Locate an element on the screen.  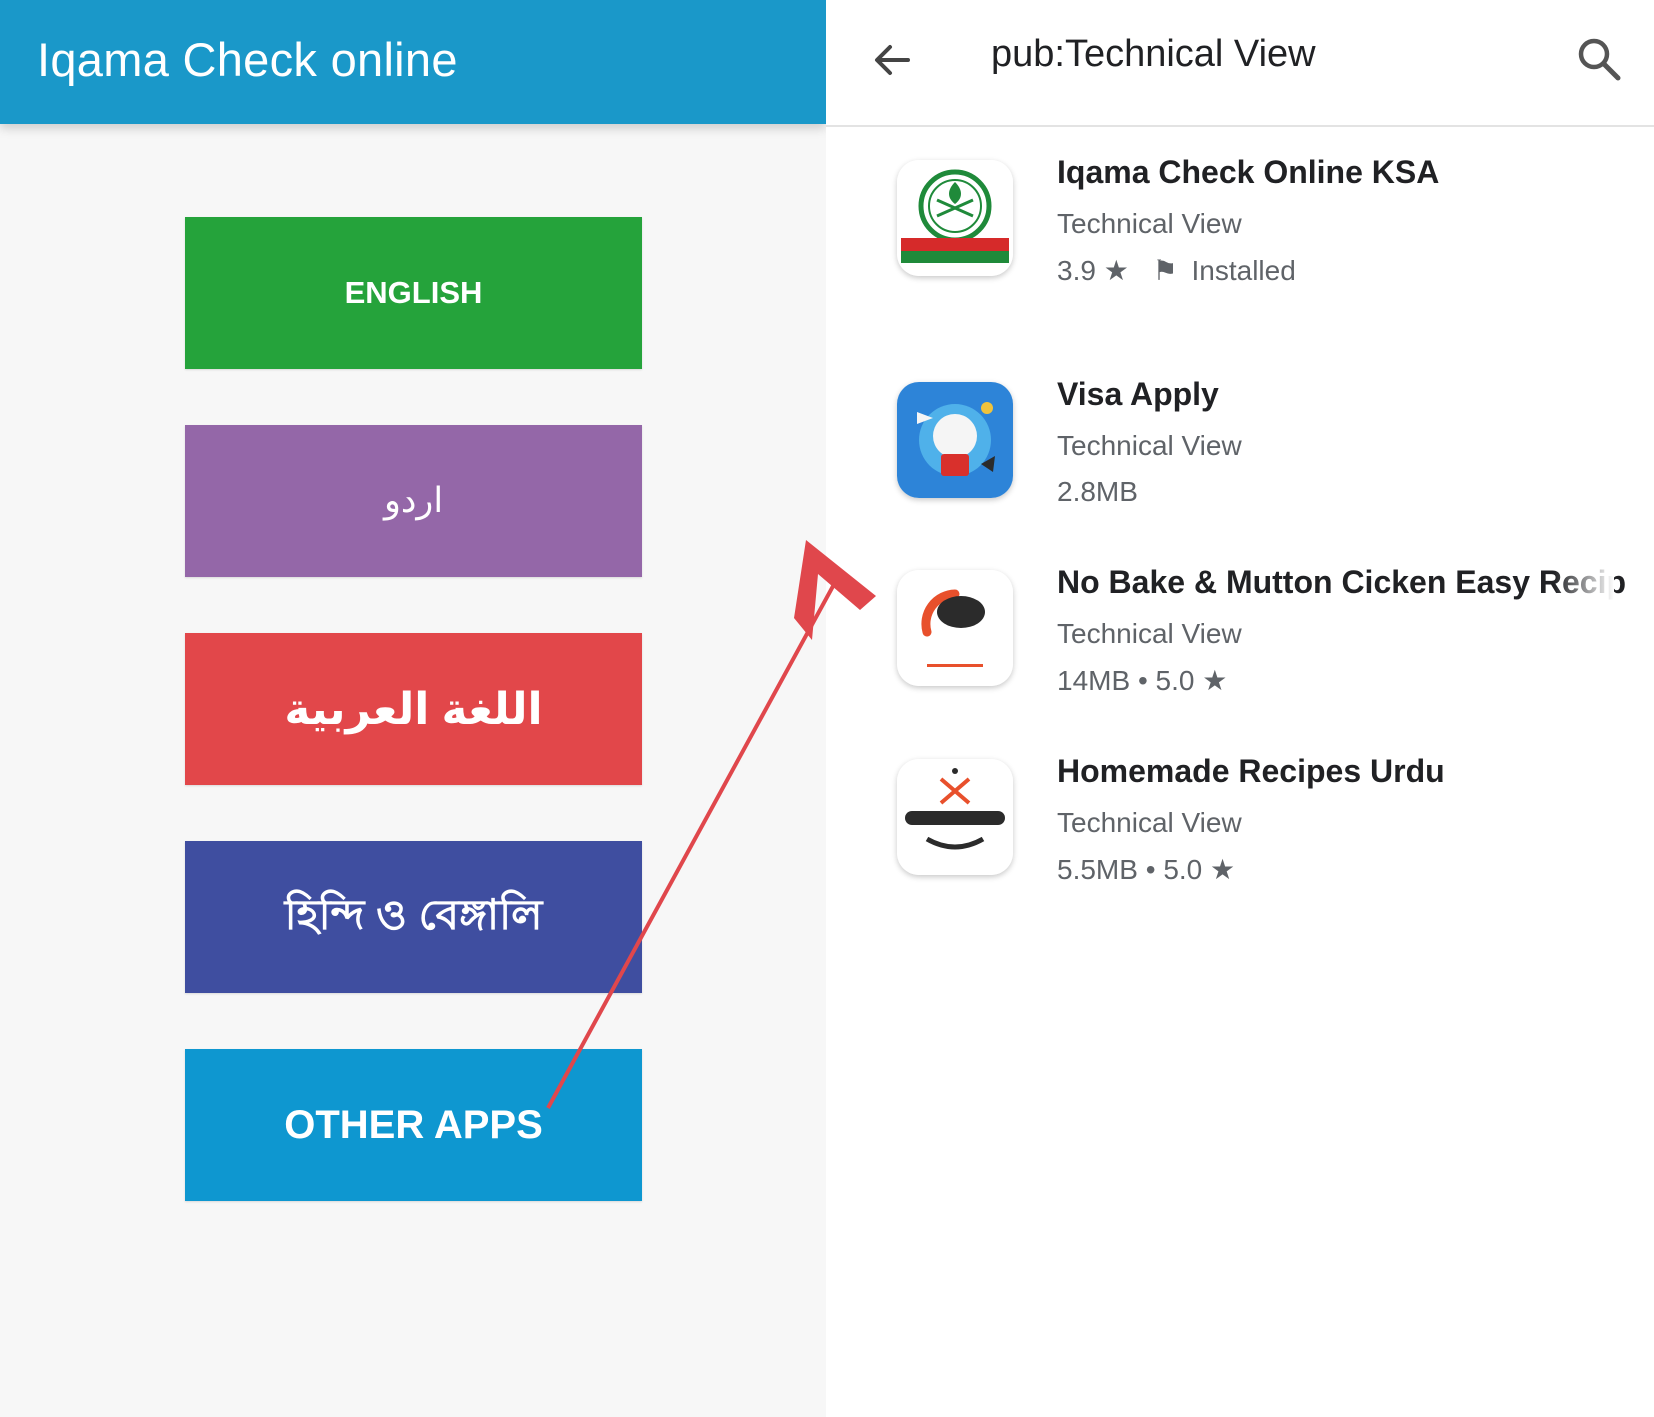
app-name: Iqama Check Online KSA is located at coordinates (1248, 172).